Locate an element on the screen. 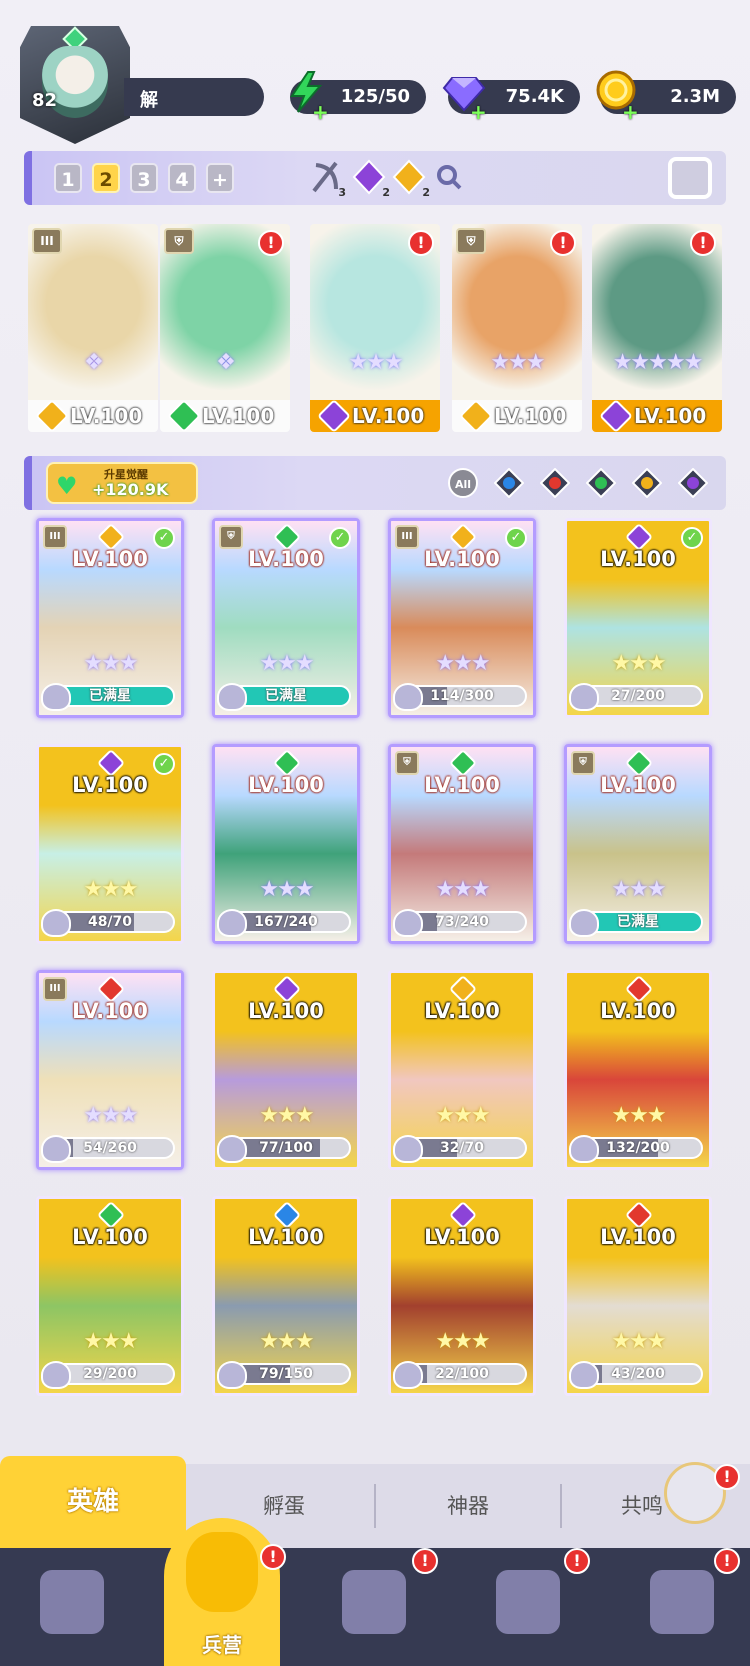 The height and width of the screenshot is (1666, 750). team-member-card: ⛨! ★★★ LV.100 is located at coordinates (517, 328).